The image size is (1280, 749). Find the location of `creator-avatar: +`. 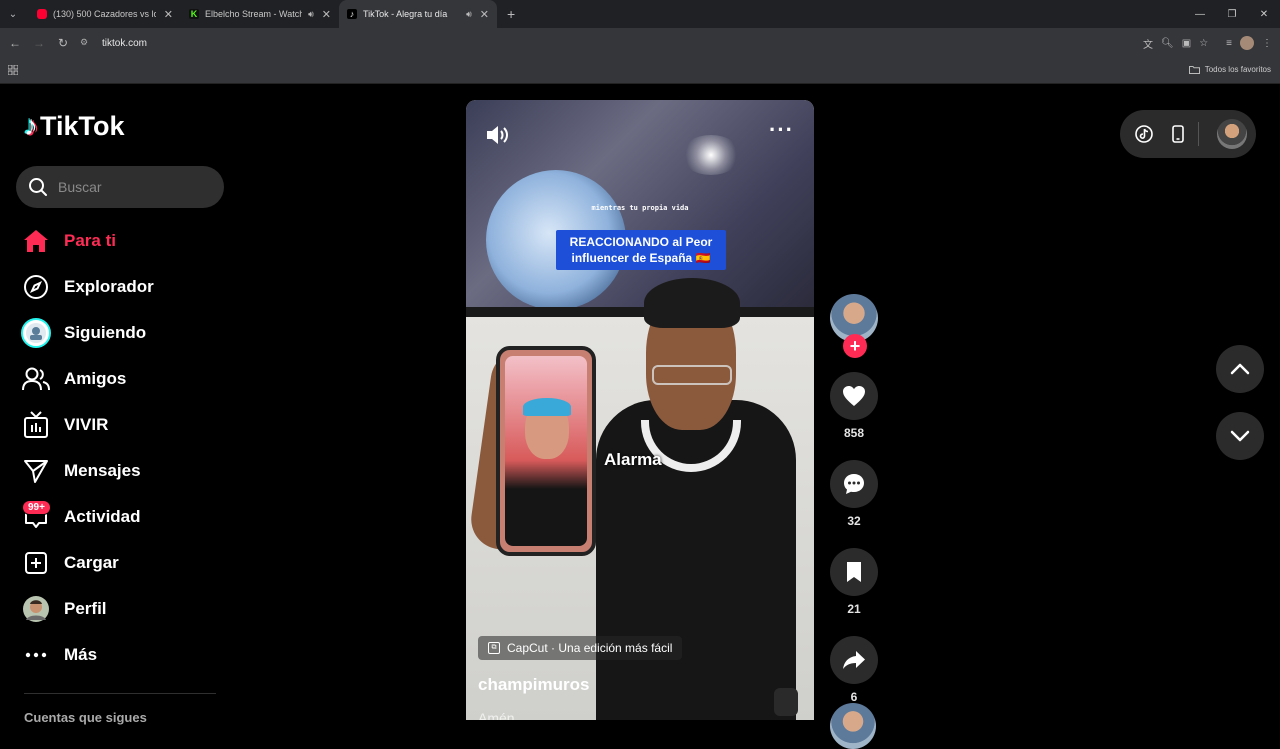

creator-avatar: + is located at coordinates (854, 326).